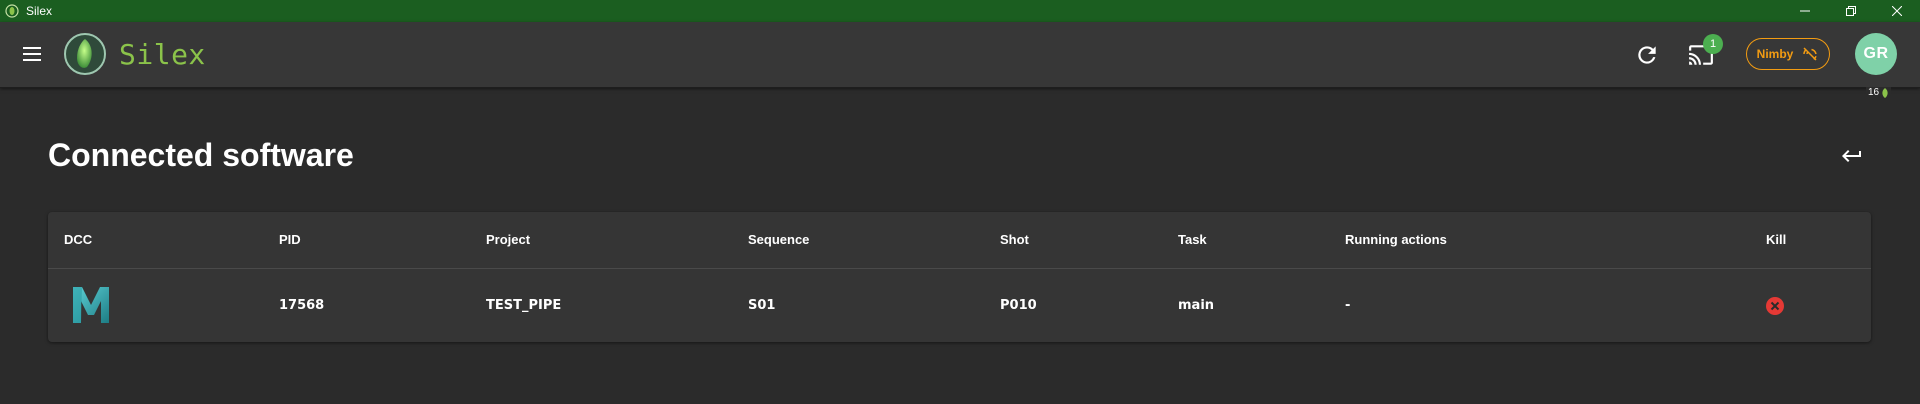 Image resolution: width=1920 pixels, height=404 pixels. What do you see at coordinates (1885, 92) in the screenshot?
I see `leaf-icon` at bounding box center [1885, 92].